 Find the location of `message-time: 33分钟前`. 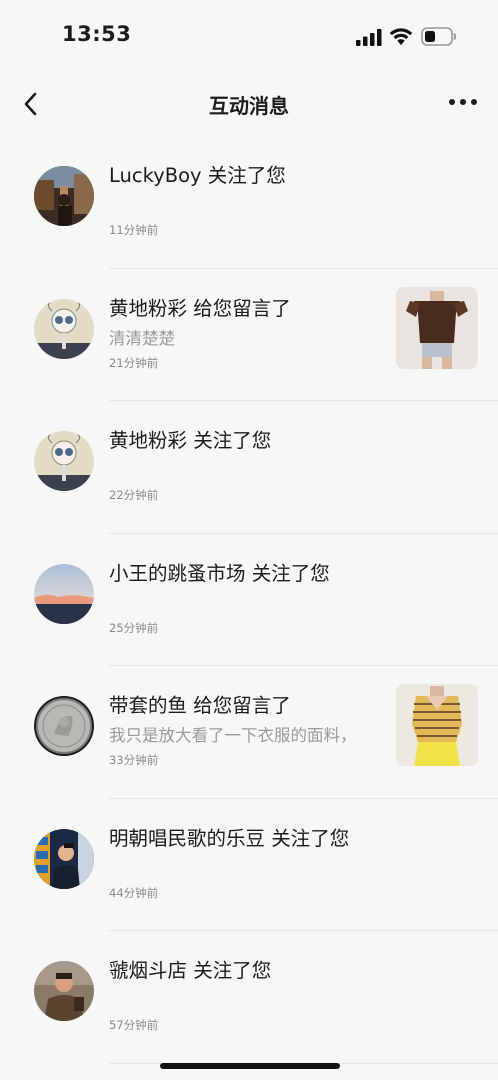

message-time: 33分钟前 is located at coordinates (134, 760).